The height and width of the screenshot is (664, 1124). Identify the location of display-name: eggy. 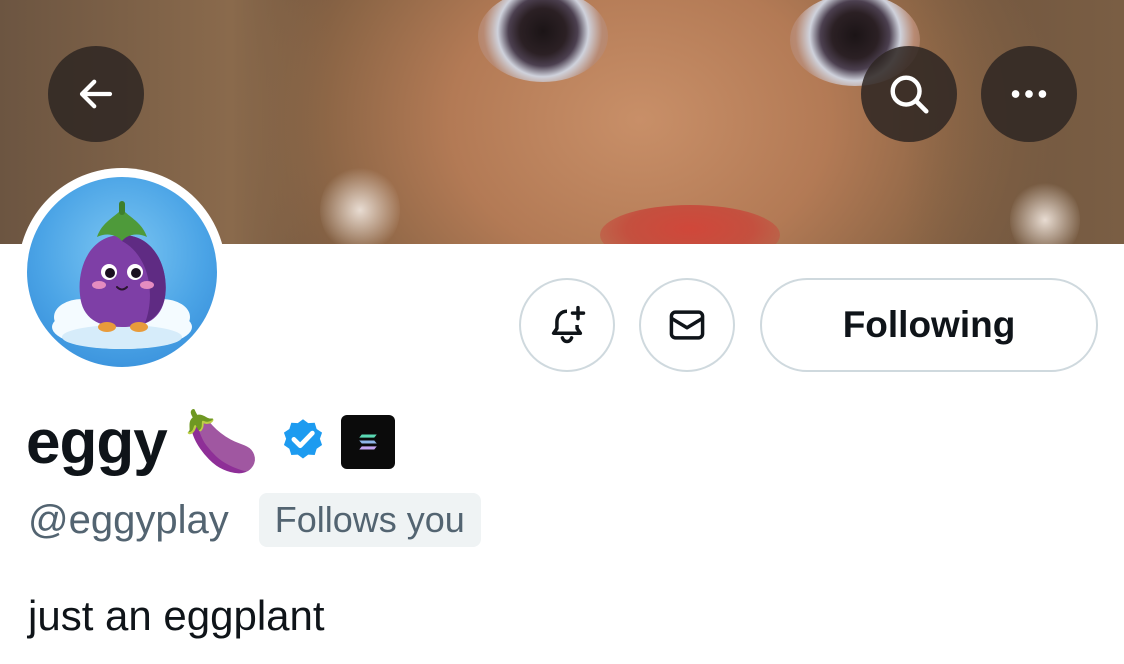
(97, 442).